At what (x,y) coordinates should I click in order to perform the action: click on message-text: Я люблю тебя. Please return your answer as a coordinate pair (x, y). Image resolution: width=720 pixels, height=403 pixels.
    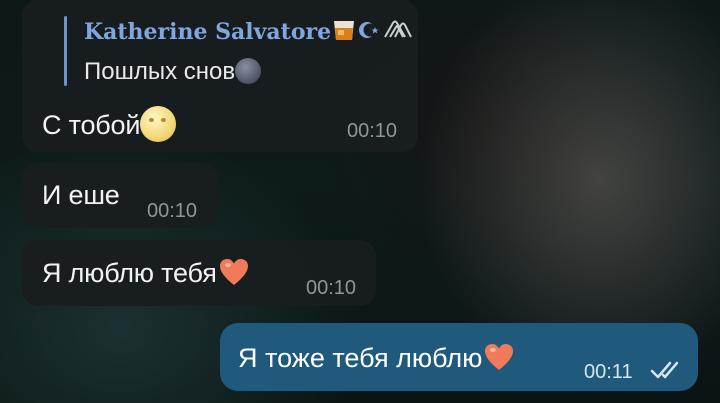
    Looking at the image, I should click on (145, 273).